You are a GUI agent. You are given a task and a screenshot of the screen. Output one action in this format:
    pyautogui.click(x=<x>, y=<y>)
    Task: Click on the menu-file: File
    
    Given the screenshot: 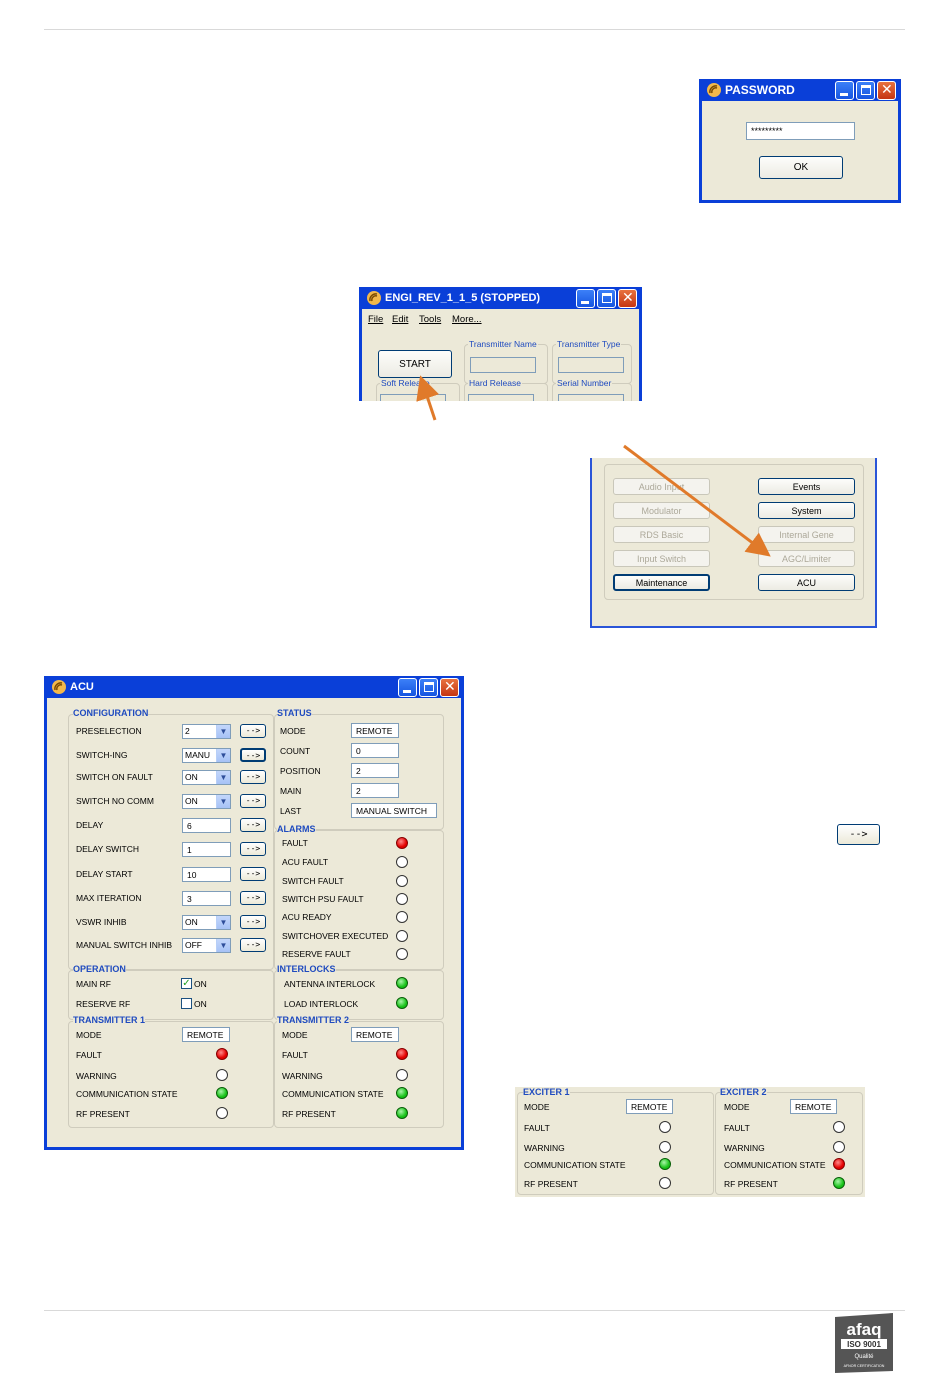 What is the action you would take?
    pyautogui.click(x=375, y=319)
    